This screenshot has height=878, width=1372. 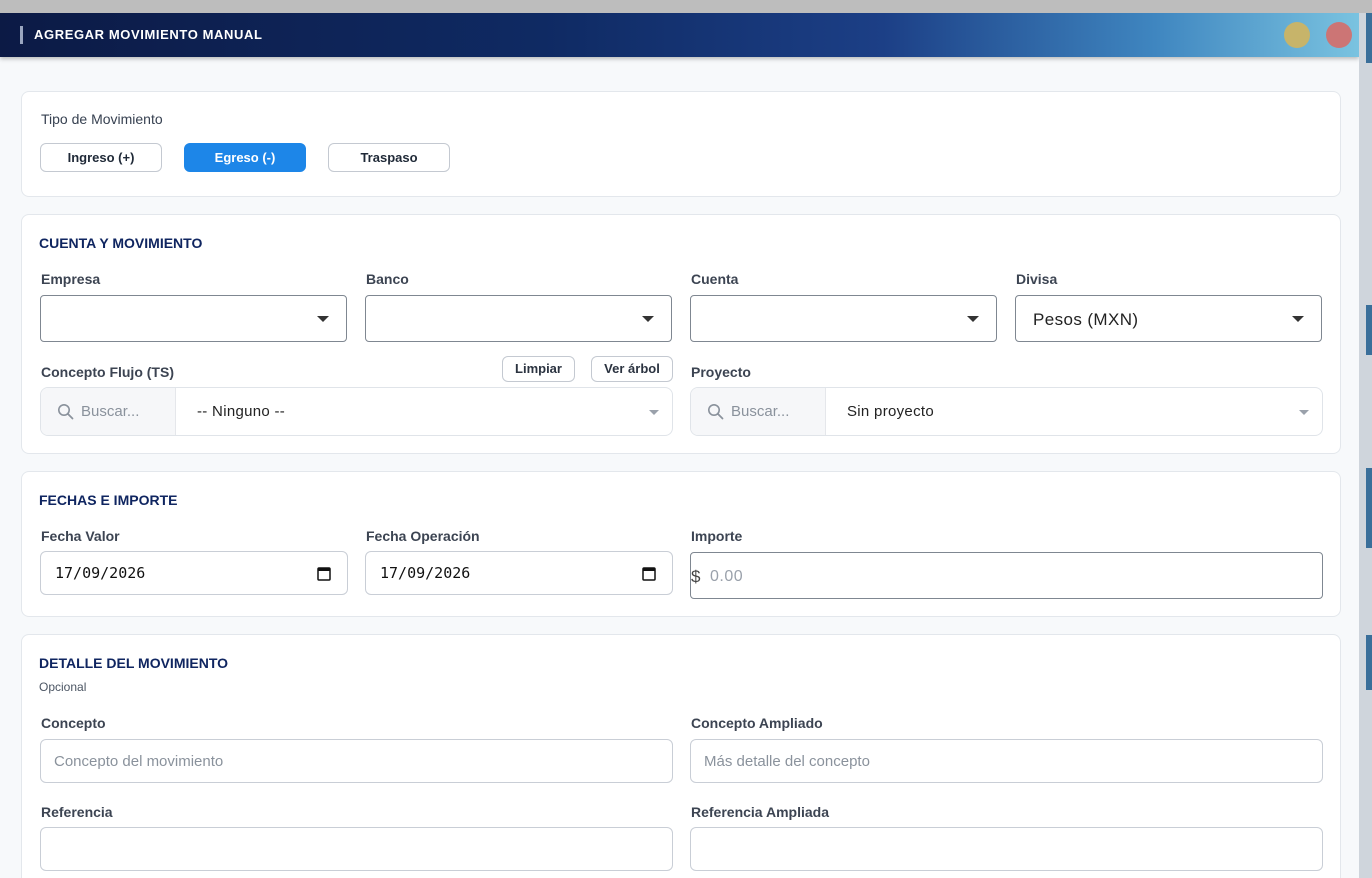 I want to click on title-accent-bar, so click(x=21, y=35).